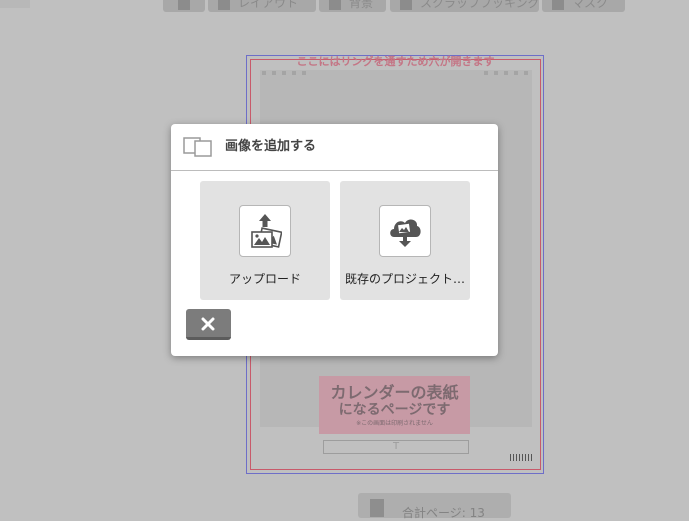 The image size is (689, 521). Describe the element at coordinates (377, 508) in the screenshot. I see `pages-icon` at that location.